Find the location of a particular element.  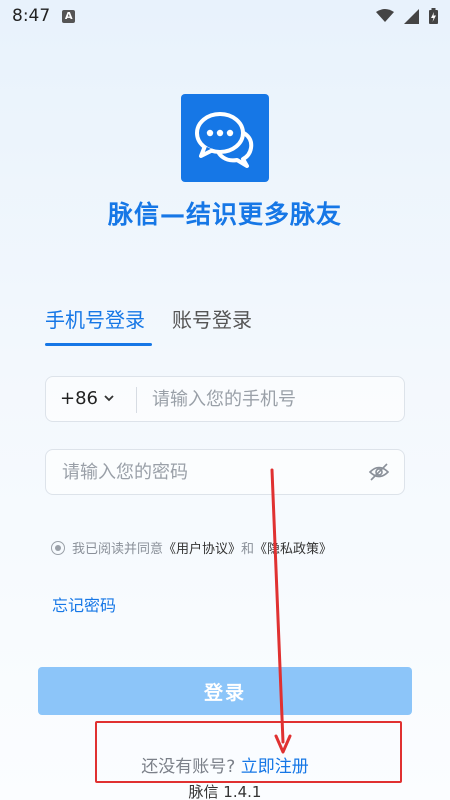

status-bar: 8:47 A is located at coordinates (225, 16).